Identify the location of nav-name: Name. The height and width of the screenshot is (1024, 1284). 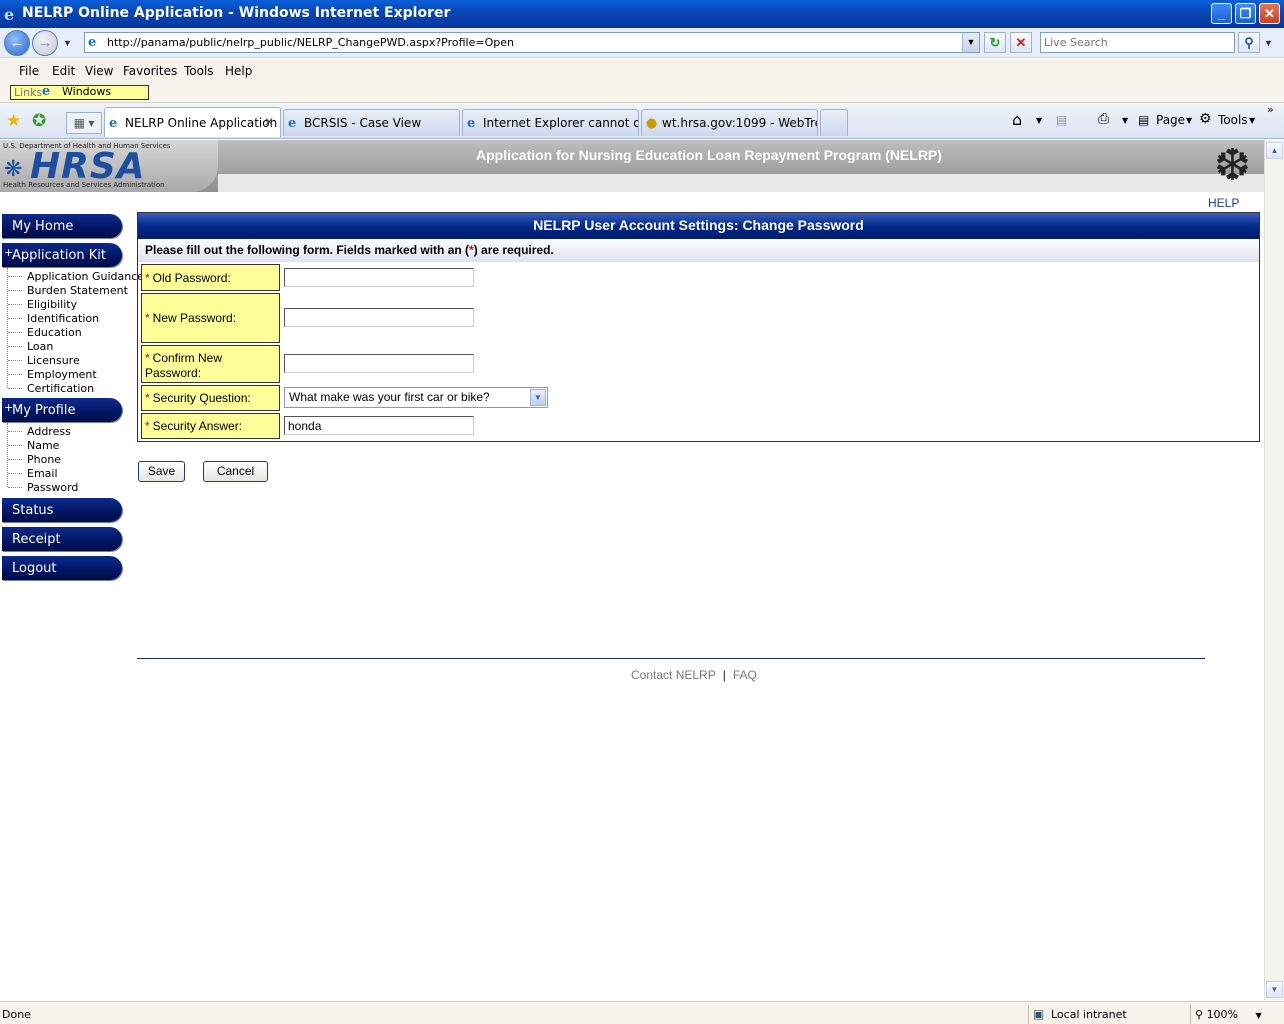
(43, 445).